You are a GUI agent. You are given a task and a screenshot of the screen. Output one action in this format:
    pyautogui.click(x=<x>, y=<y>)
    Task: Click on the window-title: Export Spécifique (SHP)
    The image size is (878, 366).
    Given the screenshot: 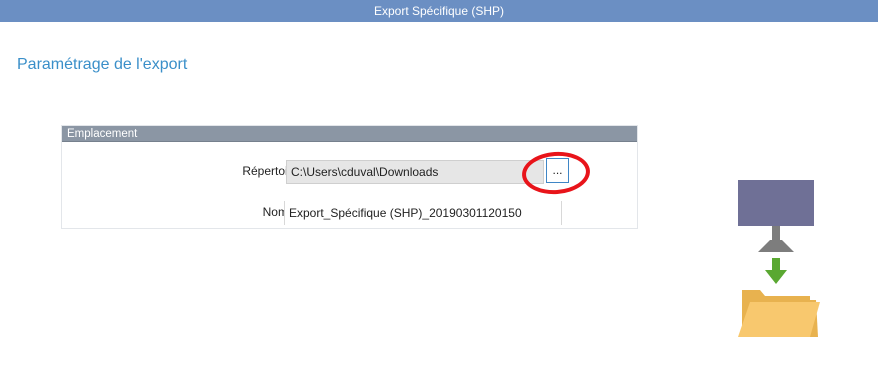 What is the action you would take?
    pyautogui.click(x=439, y=11)
    